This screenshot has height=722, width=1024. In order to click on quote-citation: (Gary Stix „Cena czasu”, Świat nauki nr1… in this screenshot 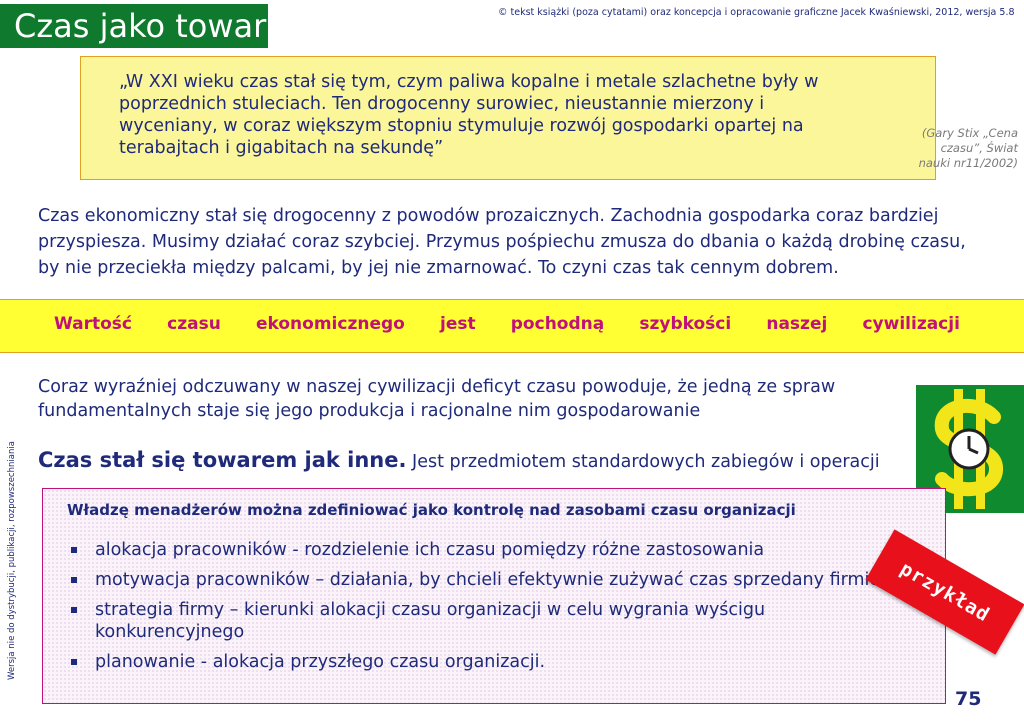, I will do `click(958, 148)`.